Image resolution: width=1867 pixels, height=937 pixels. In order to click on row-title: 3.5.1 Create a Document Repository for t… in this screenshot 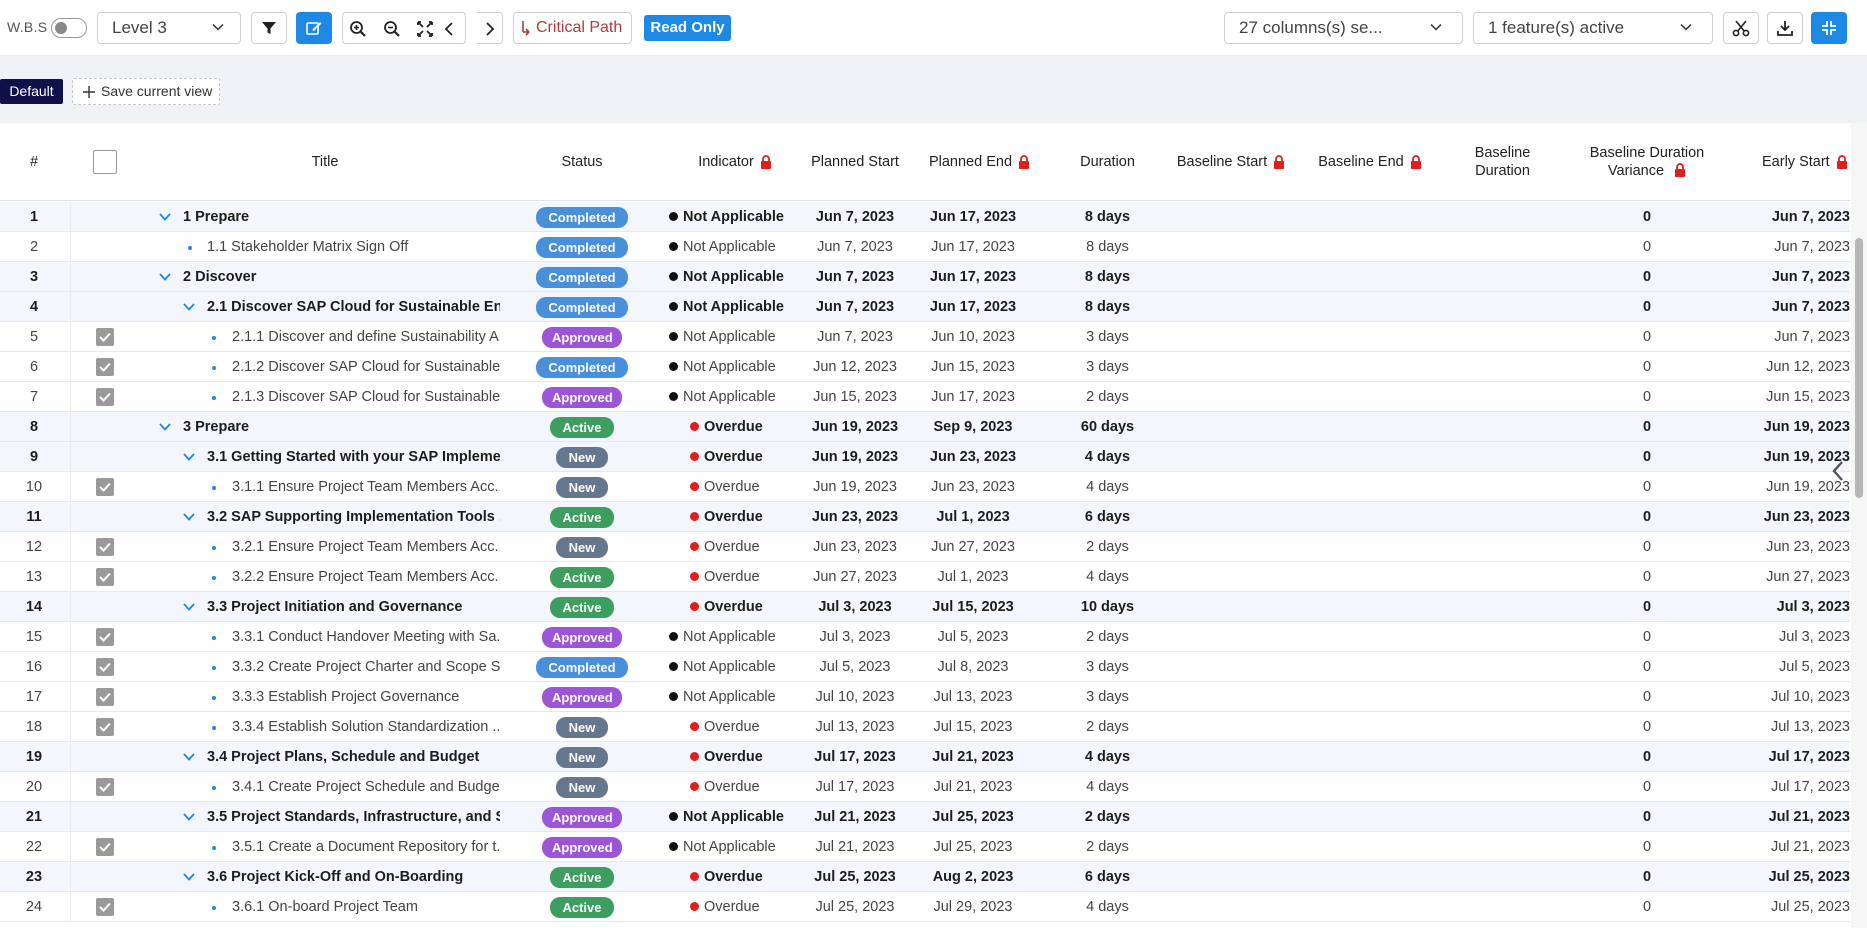, I will do `click(366, 847)`.